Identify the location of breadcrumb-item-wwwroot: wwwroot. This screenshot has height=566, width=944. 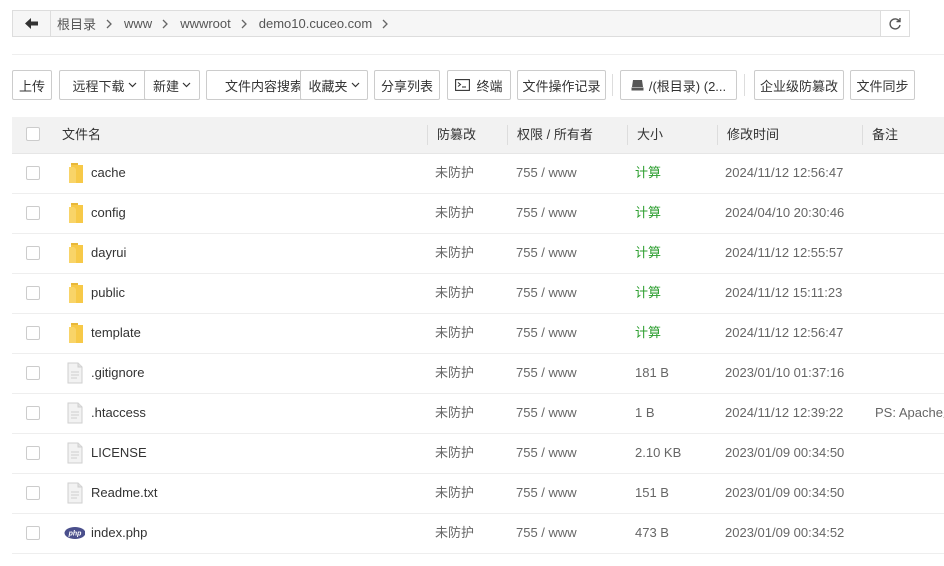
(205, 23).